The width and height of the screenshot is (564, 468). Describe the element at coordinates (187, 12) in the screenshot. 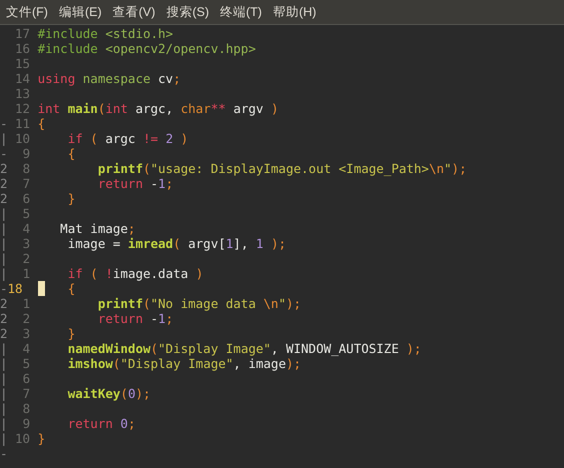

I see `menu-item: 搜索(S)` at that location.